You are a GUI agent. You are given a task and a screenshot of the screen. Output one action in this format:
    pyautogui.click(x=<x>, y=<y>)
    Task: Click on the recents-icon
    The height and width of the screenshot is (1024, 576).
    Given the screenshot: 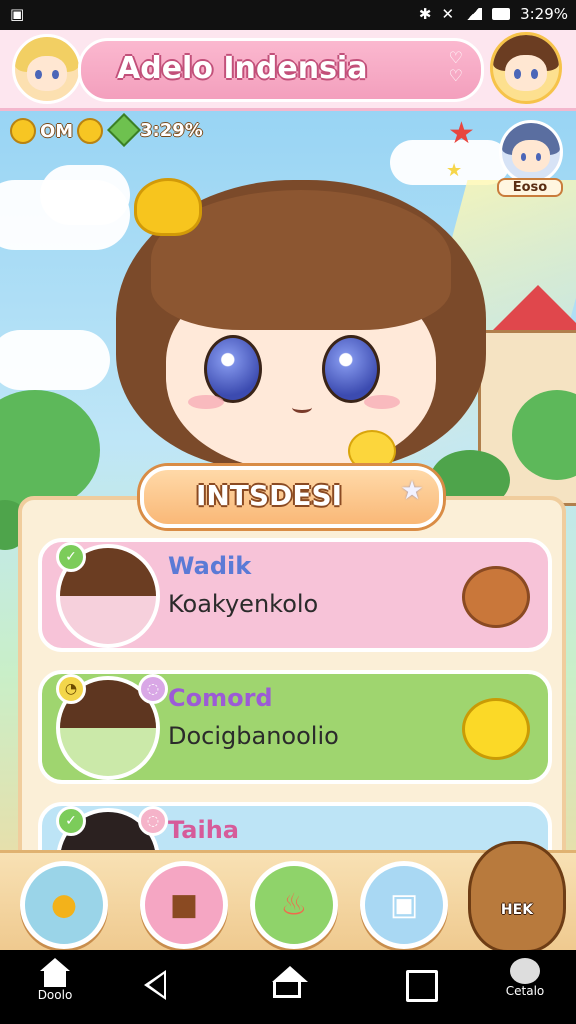 What is the action you would take?
    pyautogui.click(x=422, y=986)
    